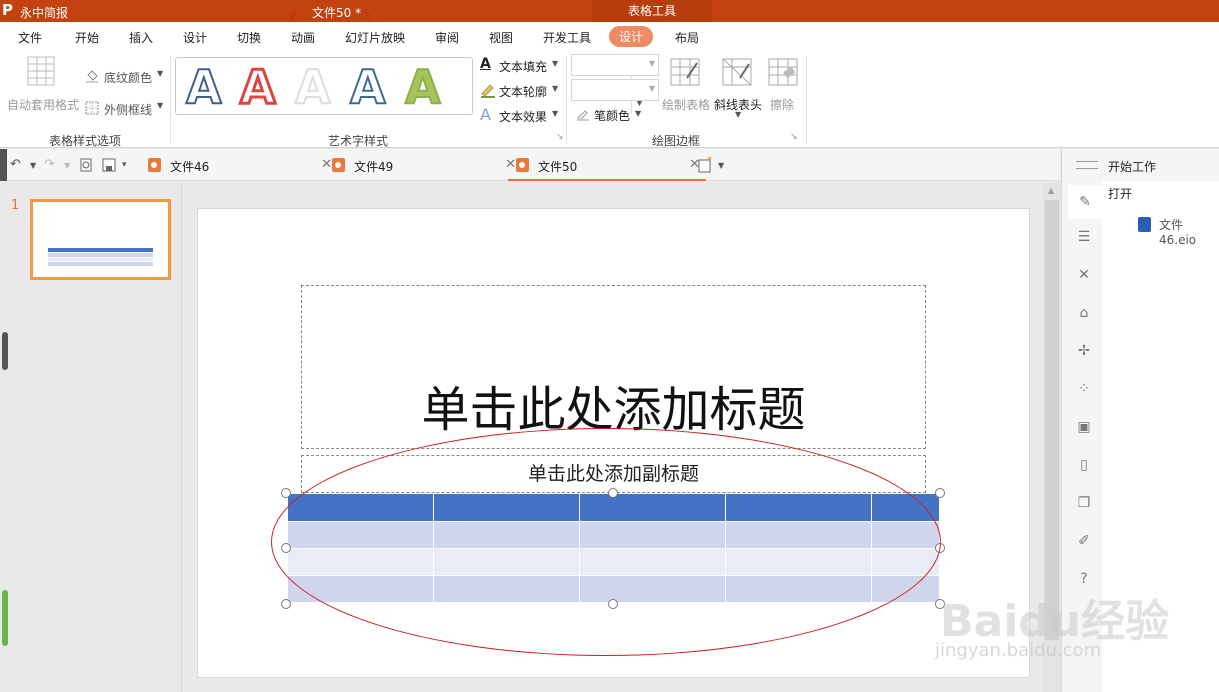 Image resolution: width=1219 pixels, height=692 pixels. I want to click on menu-table-design: 设计, so click(631, 36).